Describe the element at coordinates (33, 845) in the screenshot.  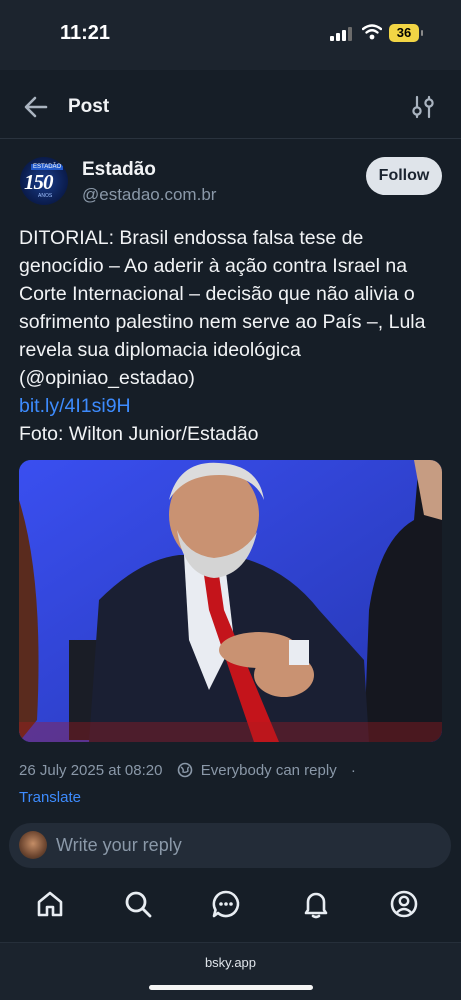
I see `user-avatar` at that location.